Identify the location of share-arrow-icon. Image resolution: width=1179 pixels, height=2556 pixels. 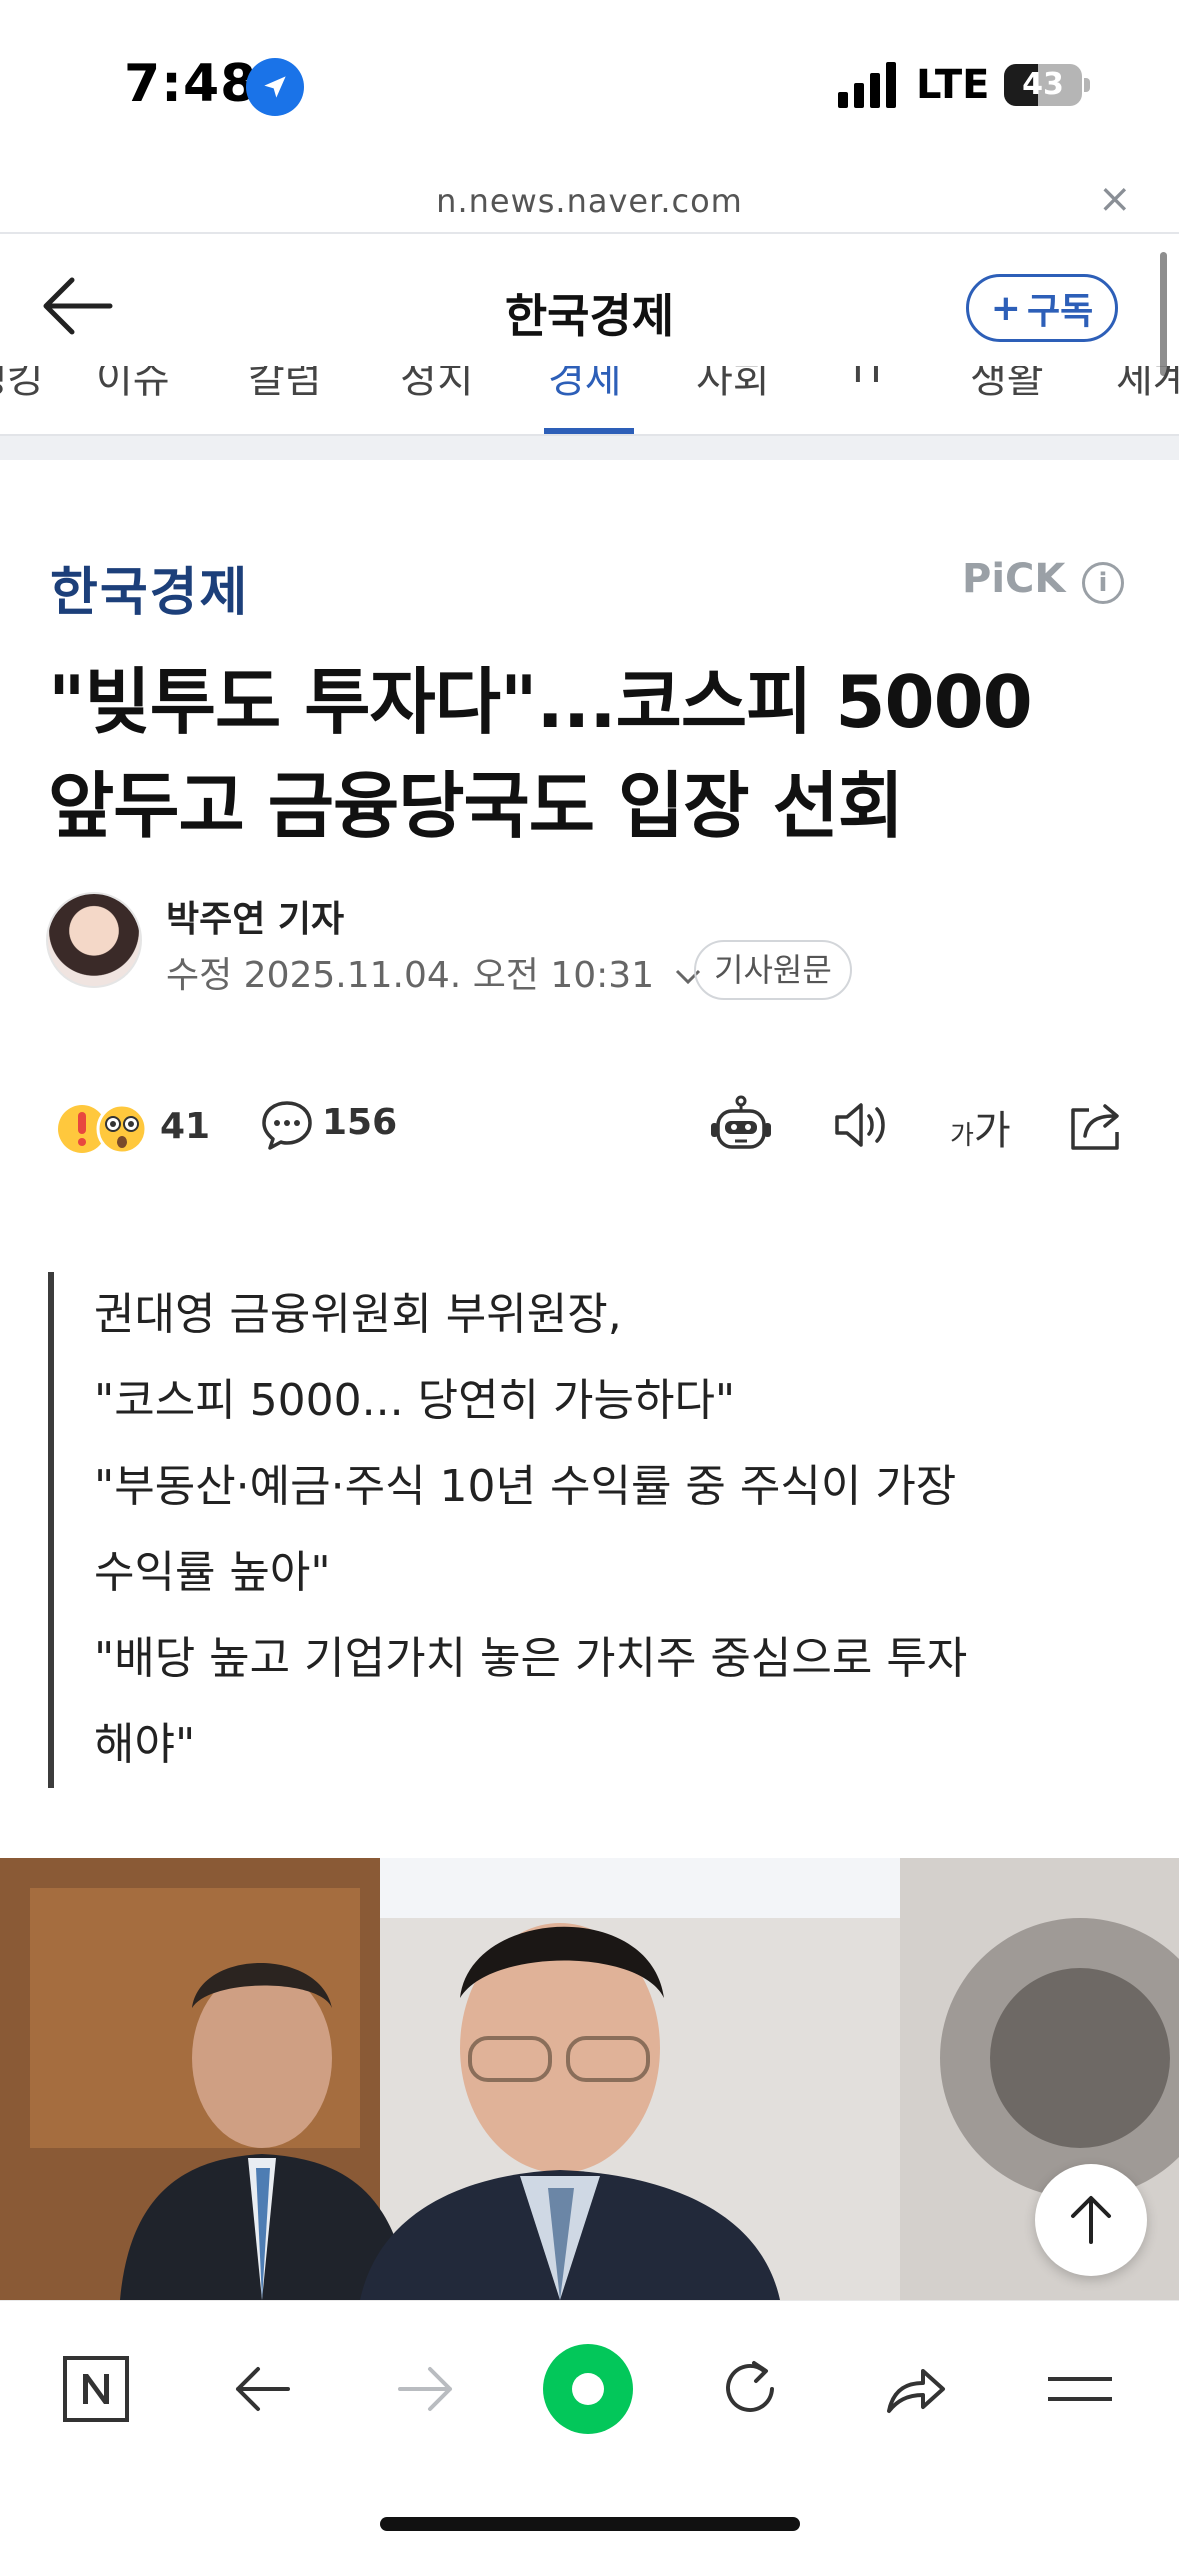
(916, 2391).